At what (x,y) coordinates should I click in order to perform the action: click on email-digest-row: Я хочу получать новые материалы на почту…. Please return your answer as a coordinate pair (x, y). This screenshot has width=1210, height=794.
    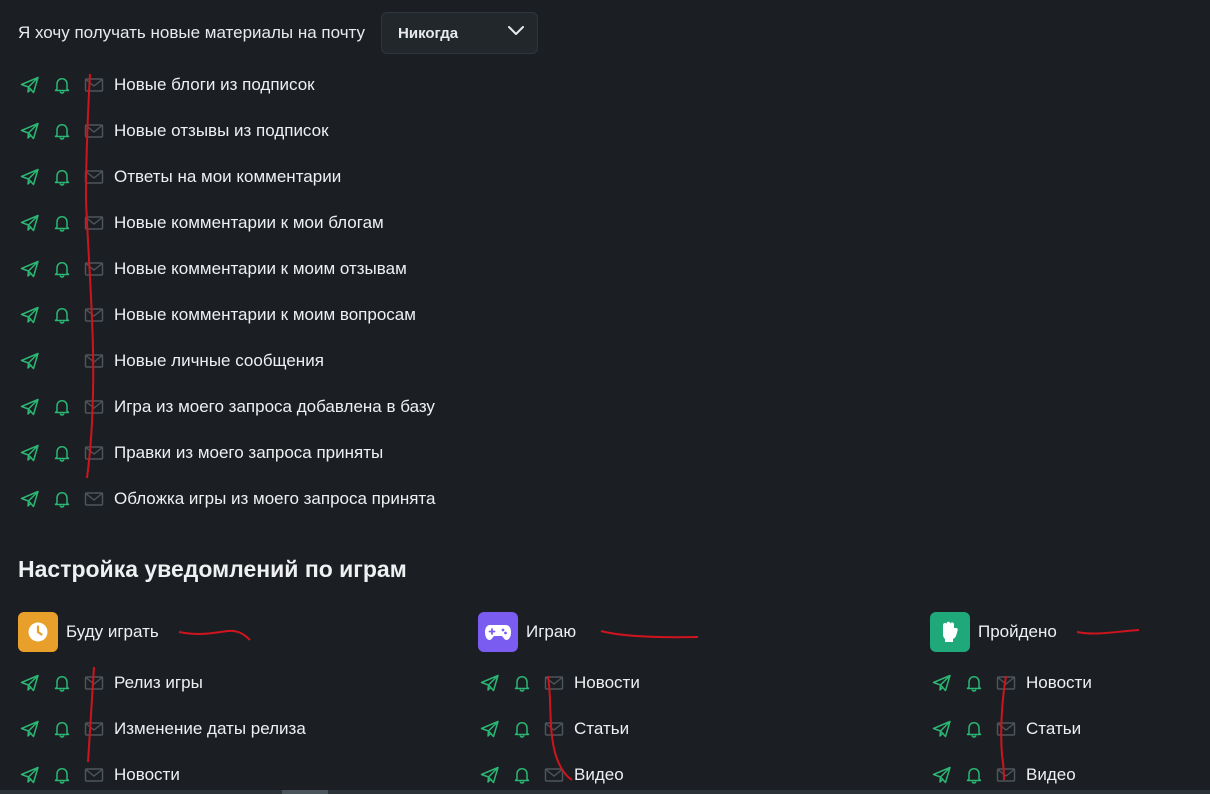
    Looking at the image, I should click on (278, 33).